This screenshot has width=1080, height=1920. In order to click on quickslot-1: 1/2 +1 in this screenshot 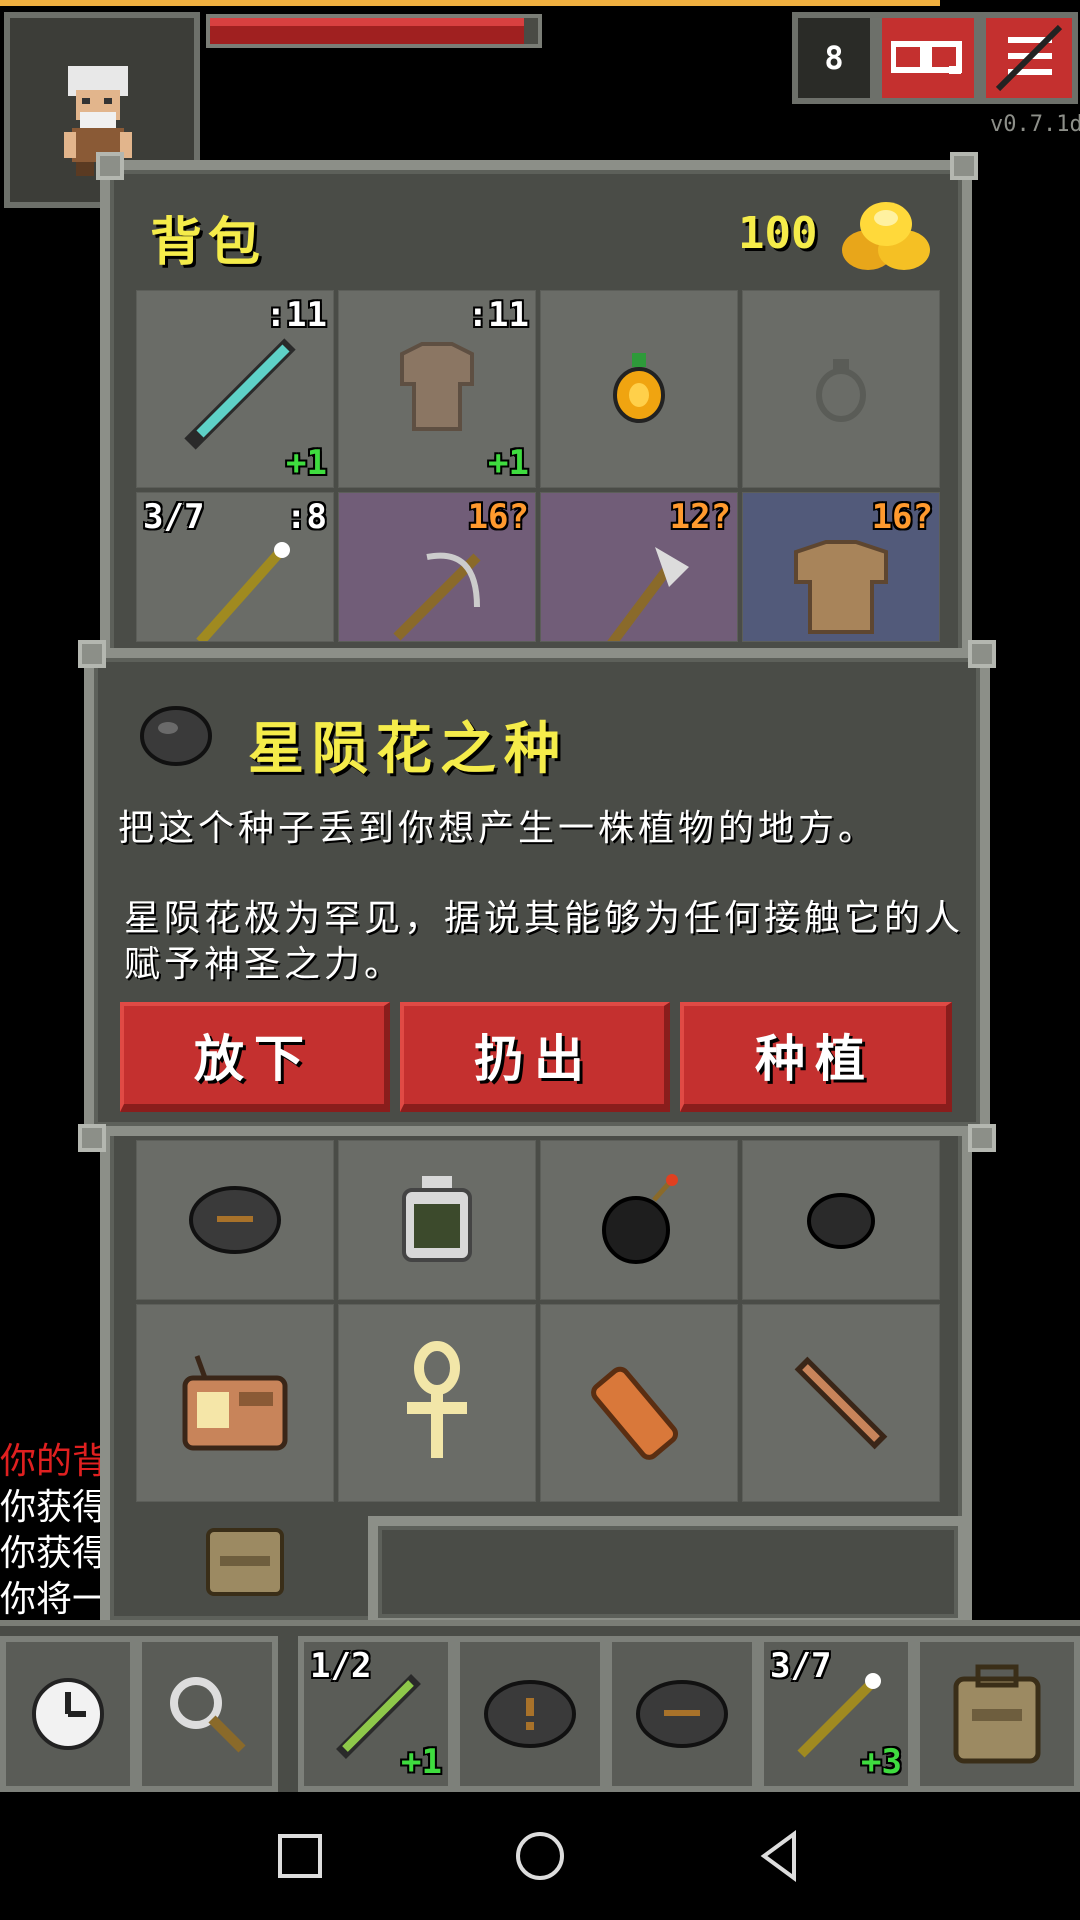, I will do `click(376, 1714)`.